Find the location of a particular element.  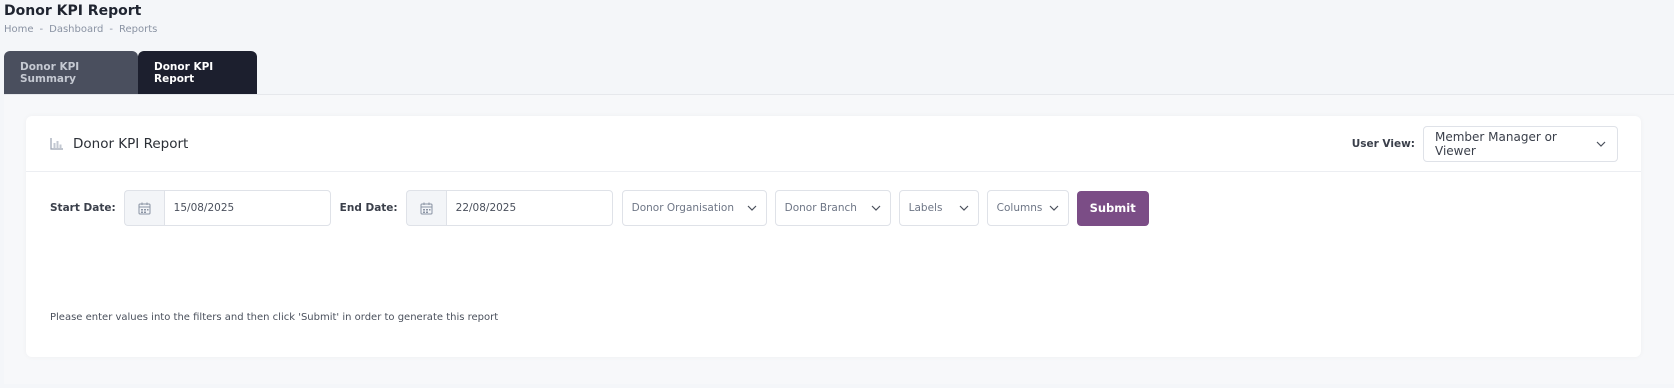

start-date-input: 15/08/2025 is located at coordinates (247, 208).